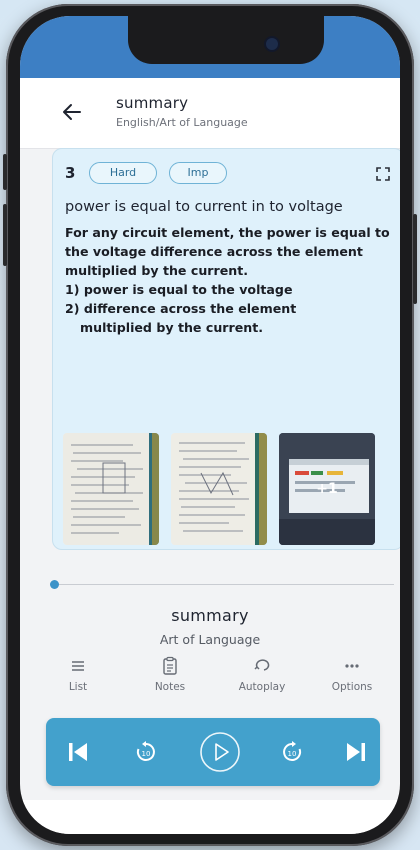 Image resolution: width=420 pixels, height=850 pixels. What do you see at coordinates (210, 817) in the screenshot?
I see `home-indicator-area` at bounding box center [210, 817].